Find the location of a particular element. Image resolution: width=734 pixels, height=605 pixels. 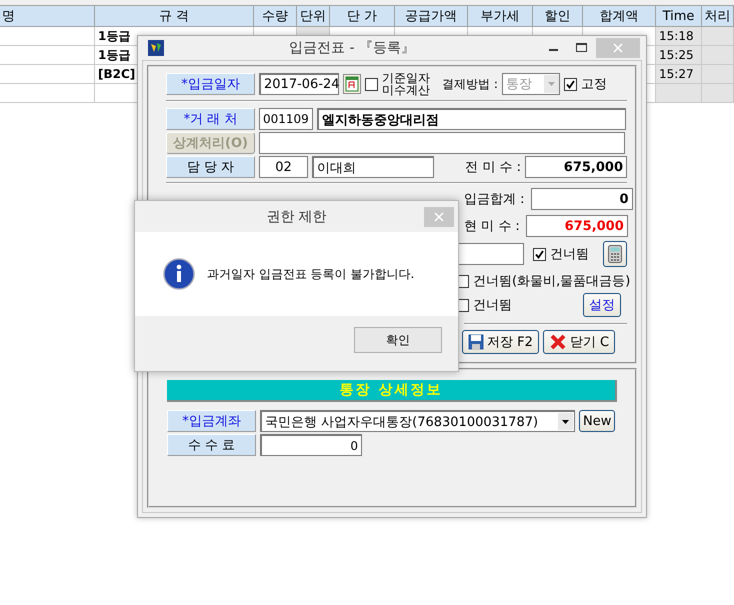

field-label: 현 미 수 : is located at coordinates (492, 226).